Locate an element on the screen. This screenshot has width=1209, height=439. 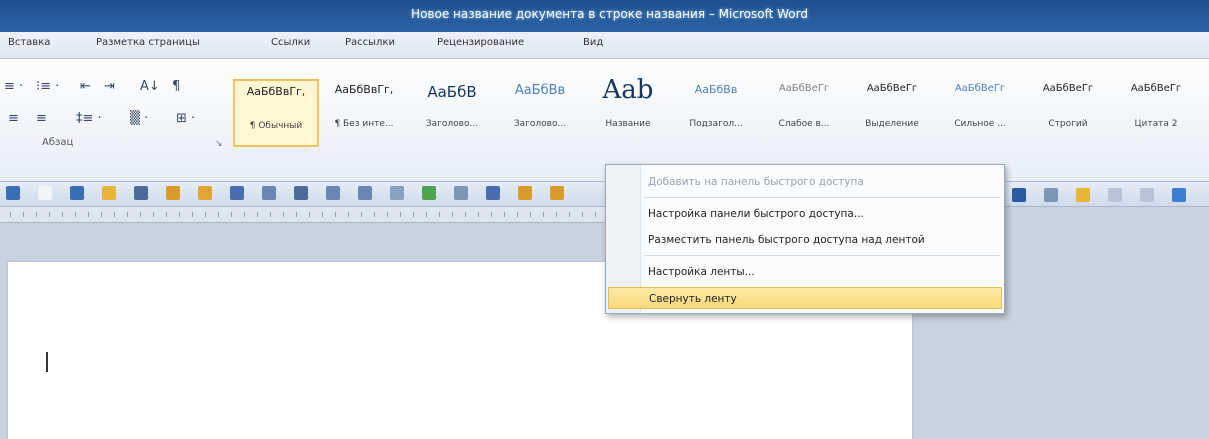
right-toolbar is located at coordinates (1110, 195).